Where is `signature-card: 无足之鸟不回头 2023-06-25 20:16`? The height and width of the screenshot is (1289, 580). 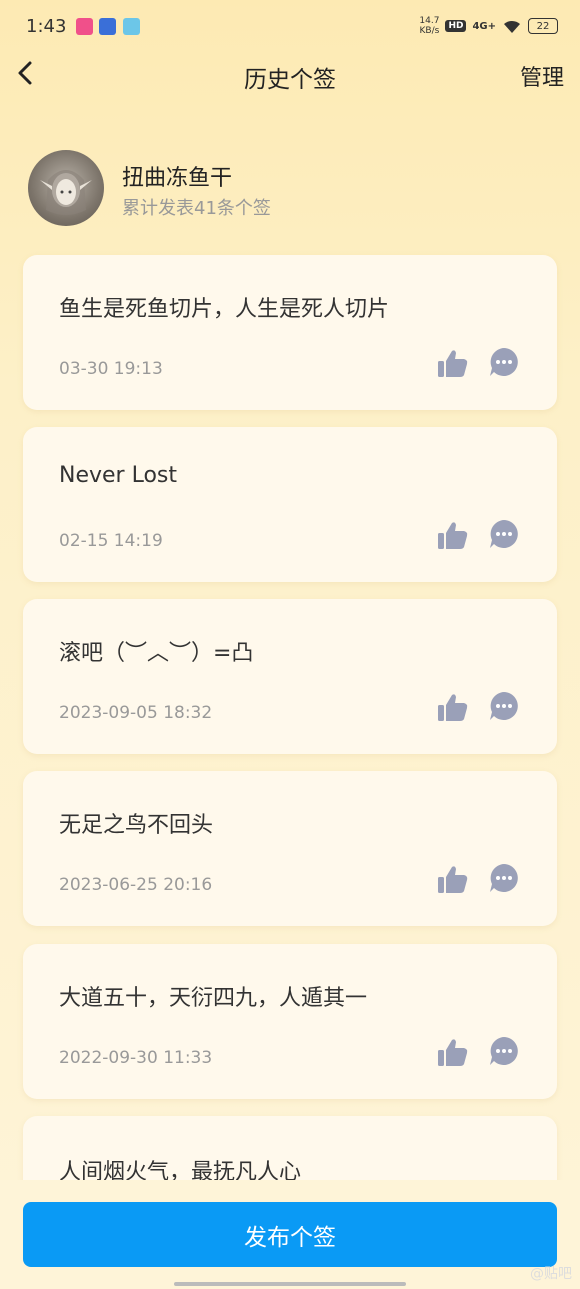
signature-card: 无足之鸟不回头 2023-06-25 20:16 is located at coordinates (290, 848).